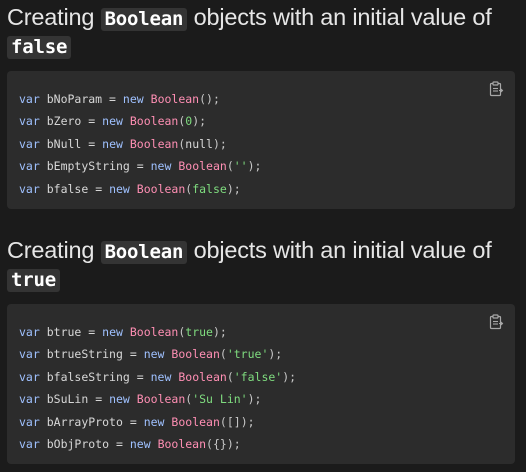 This screenshot has width=526, height=472. I want to click on code-line: var bNull = new Boolean(null);, so click(140, 144).